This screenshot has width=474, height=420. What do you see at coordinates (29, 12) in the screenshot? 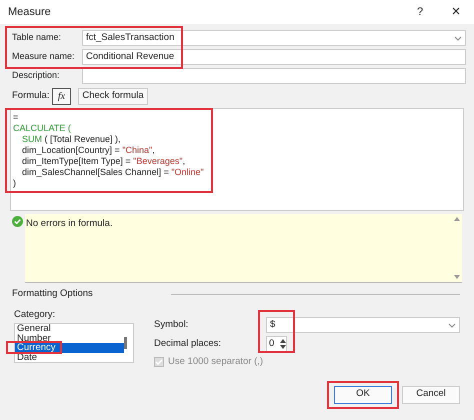
I see `window-title: Measure` at bounding box center [29, 12].